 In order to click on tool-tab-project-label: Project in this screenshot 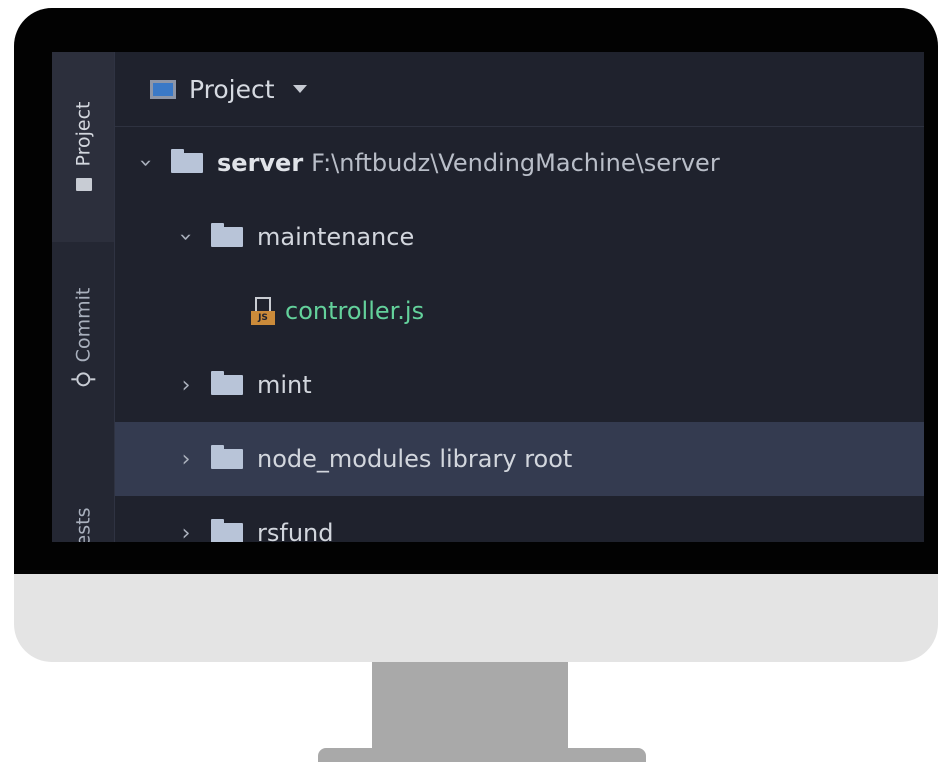, I will do `click(83, 134)`.